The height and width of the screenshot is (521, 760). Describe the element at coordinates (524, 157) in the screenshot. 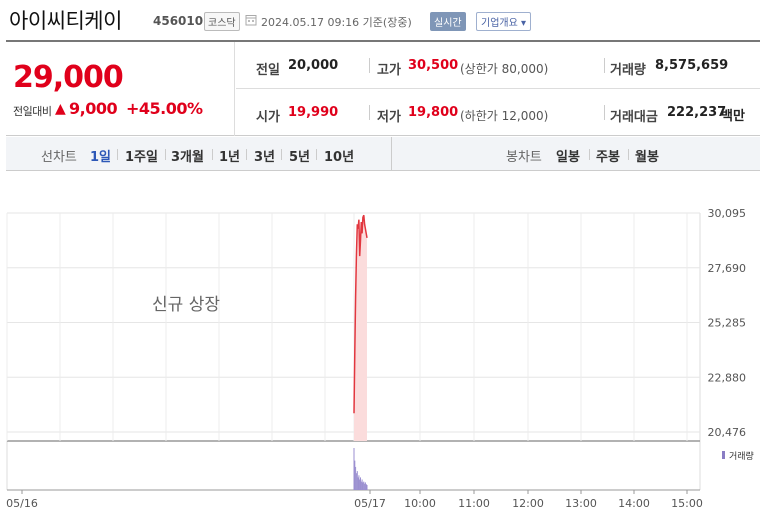

I see `candle-chart-label: 봉차트` at that location.